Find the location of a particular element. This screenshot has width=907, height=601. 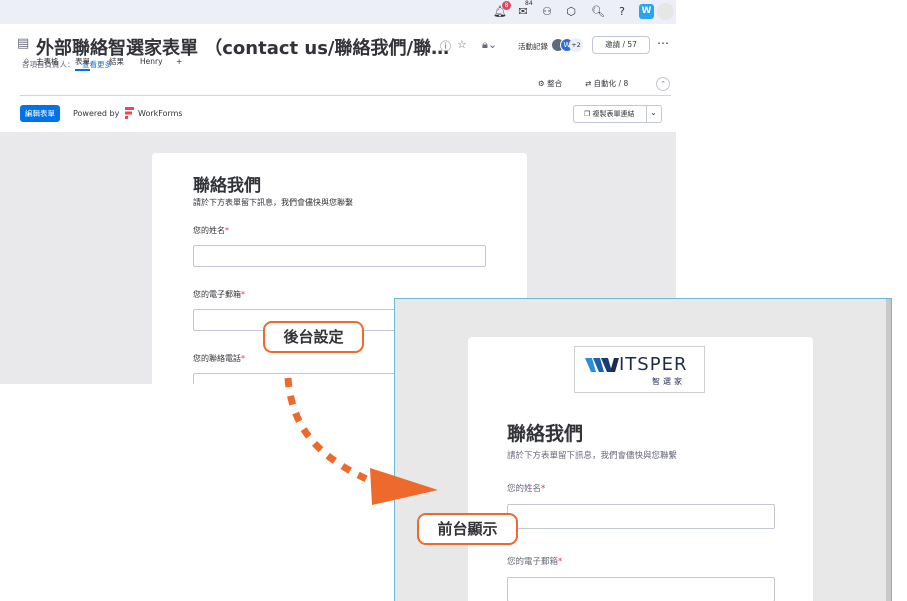

inbox-count: 84 is located at coordinates (529, 3).